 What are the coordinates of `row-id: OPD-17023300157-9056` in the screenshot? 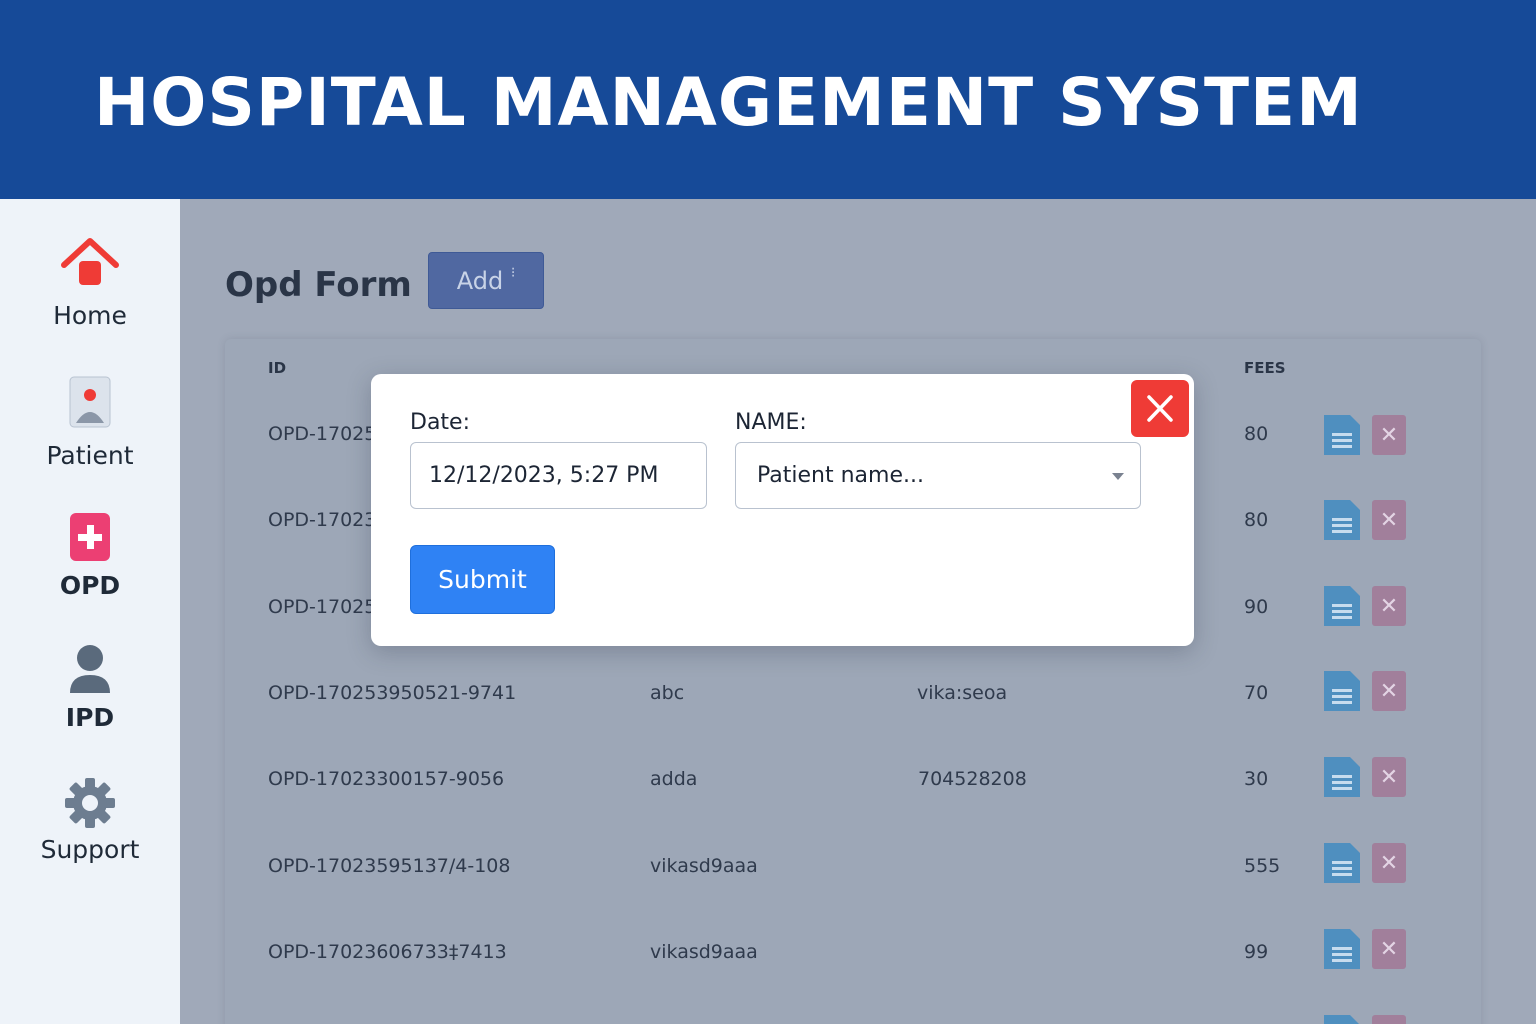 It's located at (386, 779).